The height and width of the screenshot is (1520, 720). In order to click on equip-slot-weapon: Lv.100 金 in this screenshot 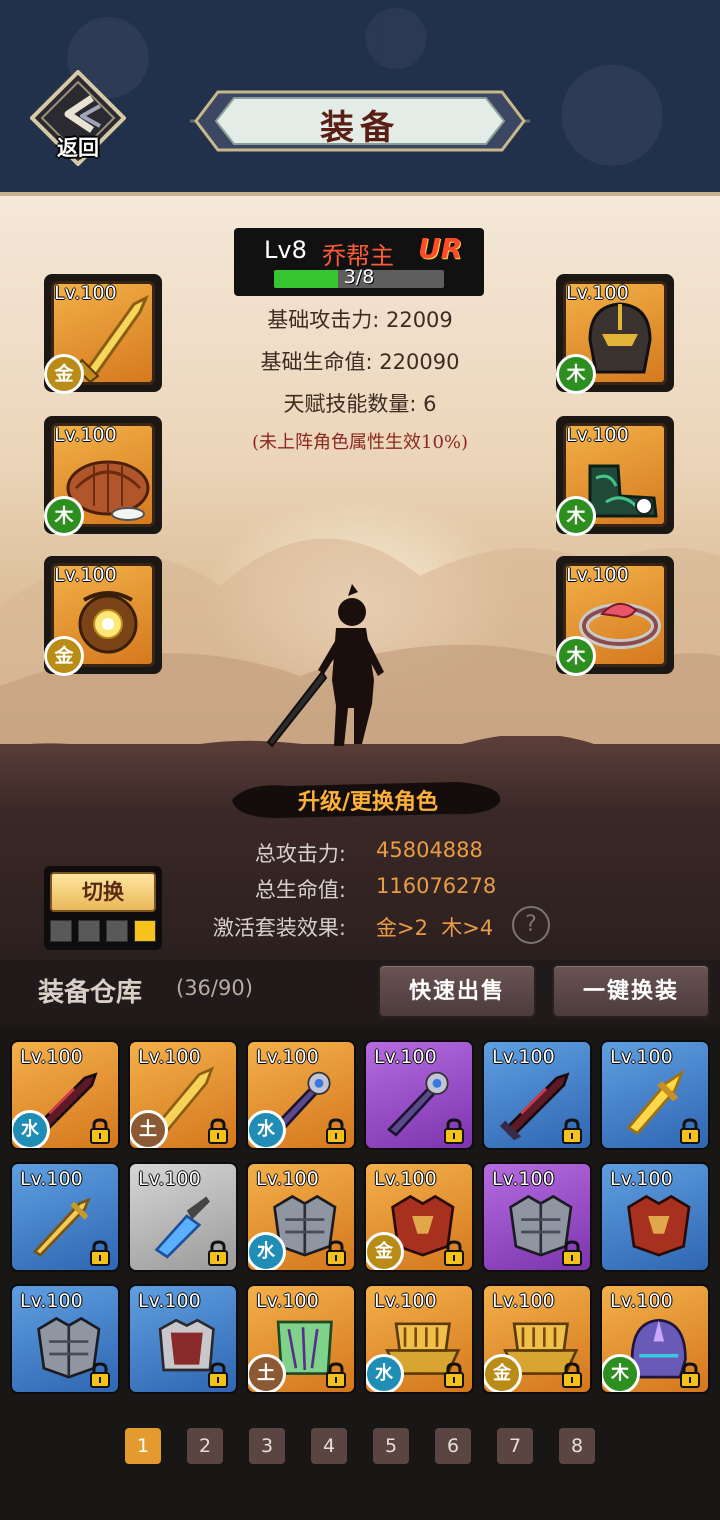, I will do `click(103, 334)`.